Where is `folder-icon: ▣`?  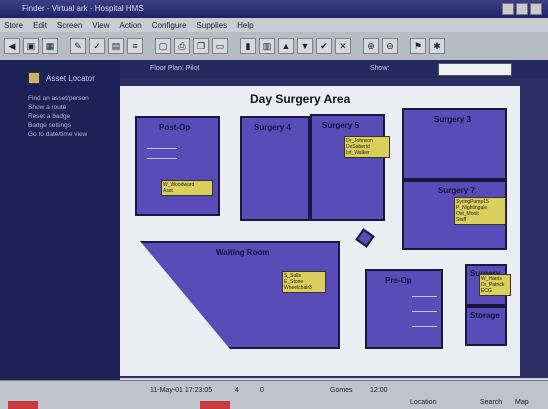 folder-icon: ▣ is located at coordinates (31, 46).